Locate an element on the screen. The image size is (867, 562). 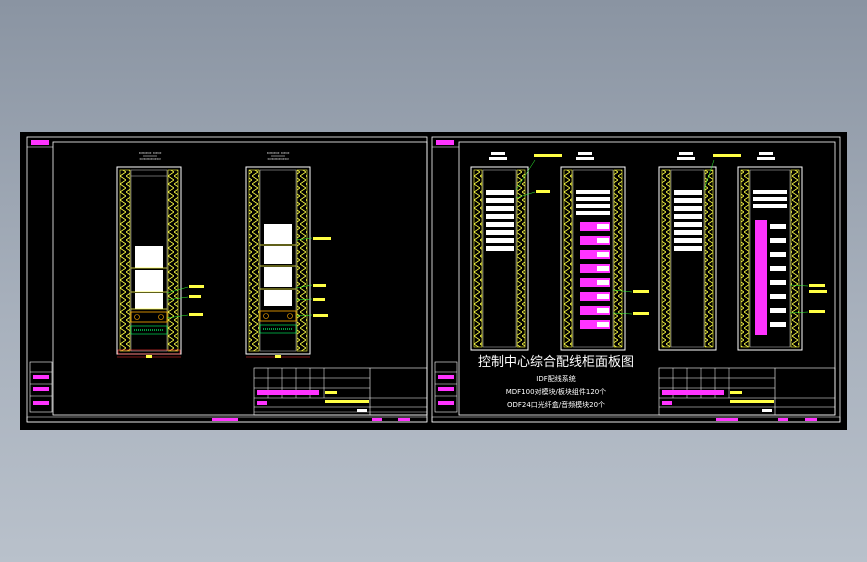
system-line-2: MDF100对模块/板块组件120个 is located at coordinates (556, 391).